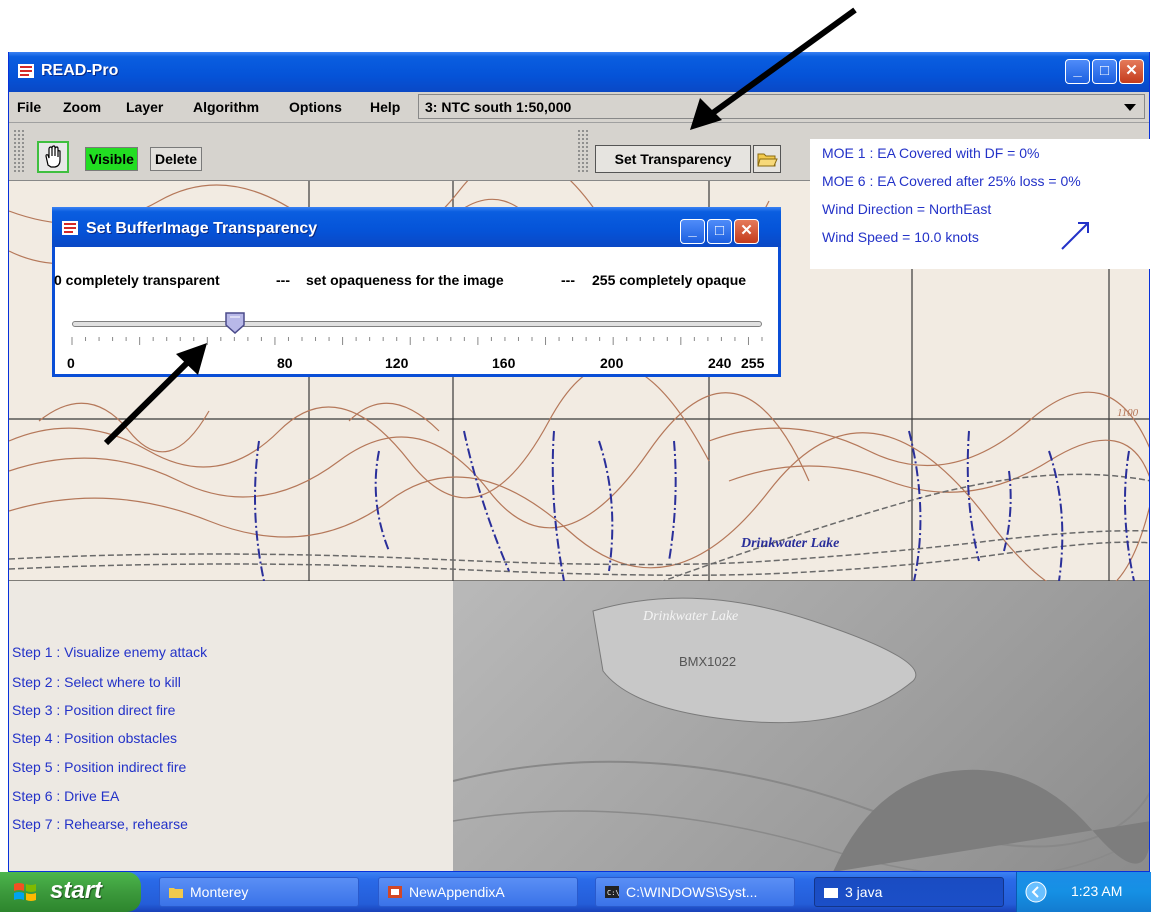  Describe the element at coordinates (1036, 892) in the screenshot. I see `chevron-left-icon` at that location.